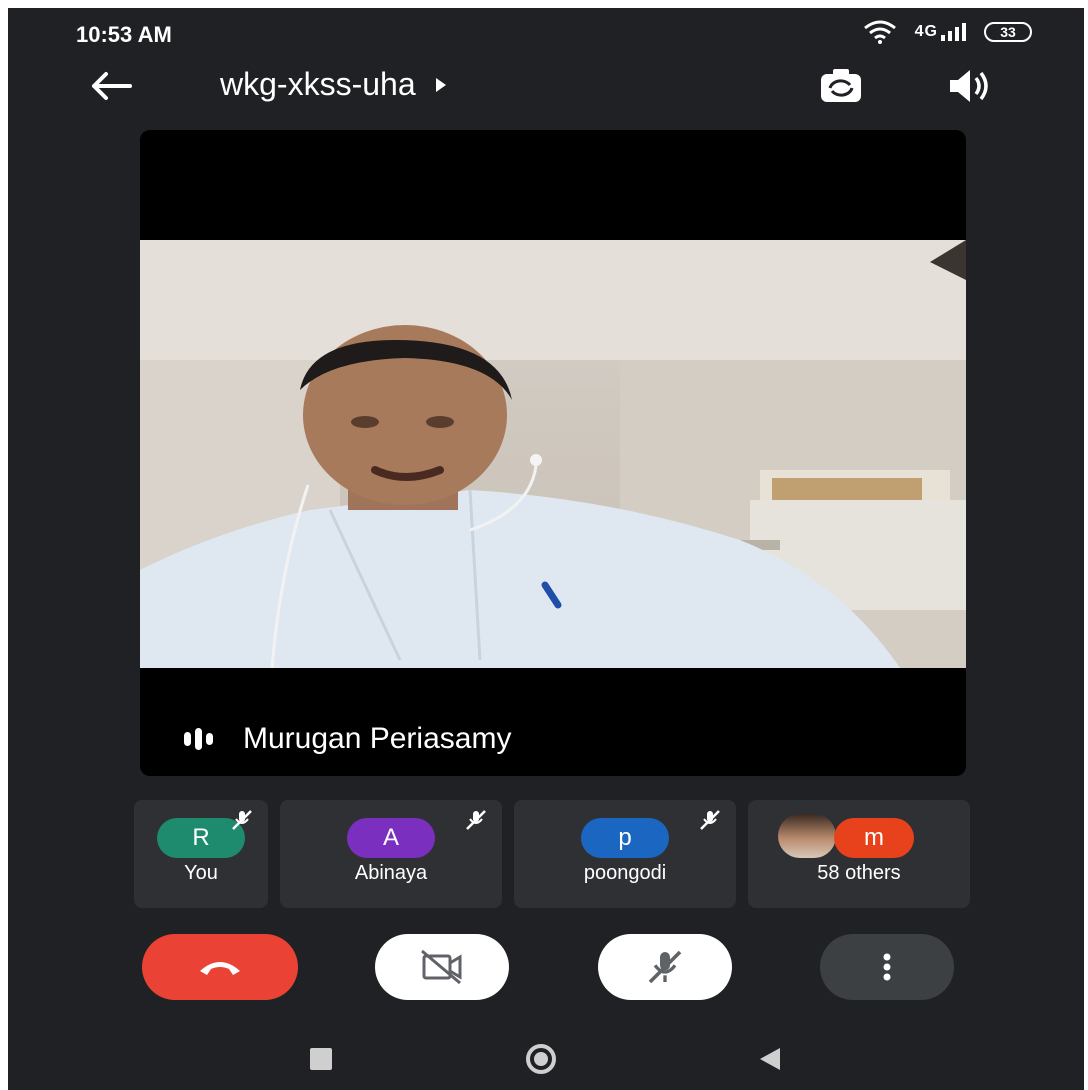  What do you see at coordinates (874, 838) in the screenshot?
I see `avatar: m` at bounding box center [874, 838].